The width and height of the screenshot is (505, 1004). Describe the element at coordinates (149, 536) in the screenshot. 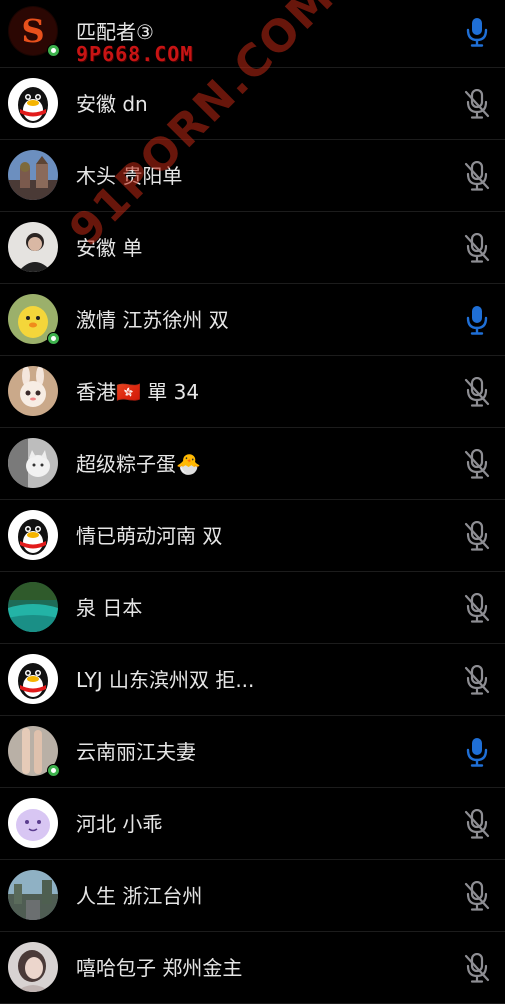

I see `member-name: 情已萌动河南 双` at that location.